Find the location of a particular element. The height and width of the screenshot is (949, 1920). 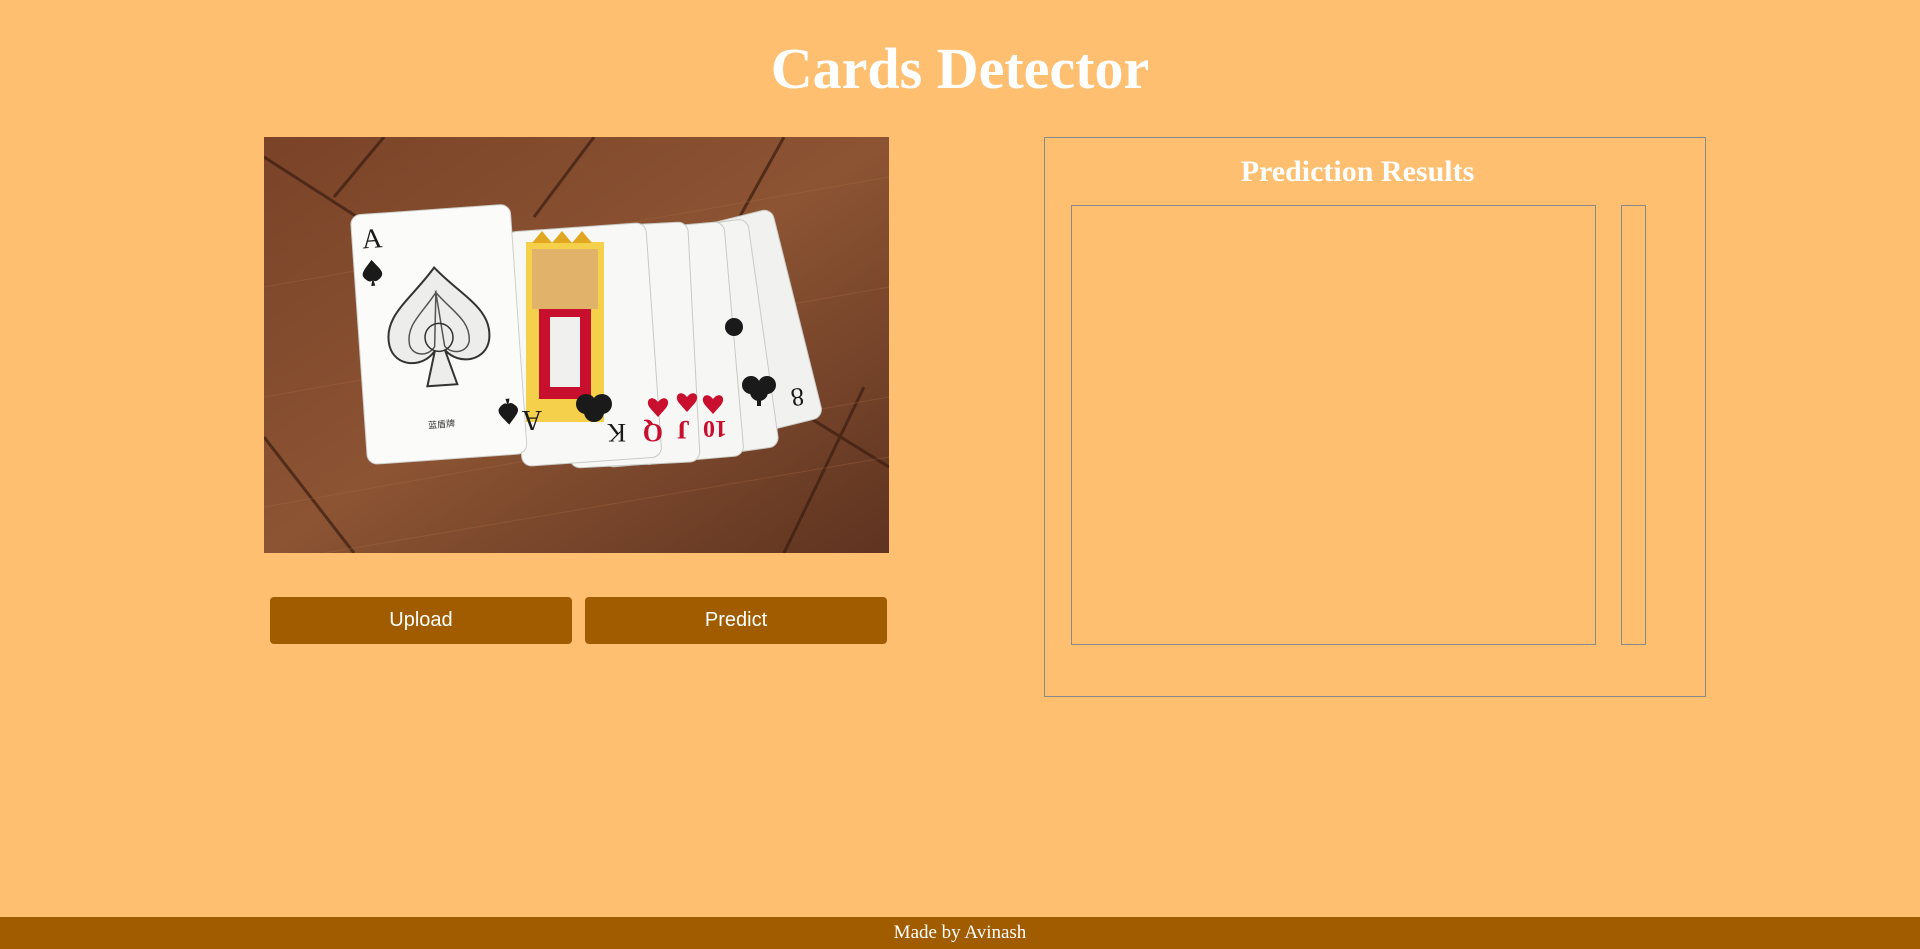

ten-rank: 10 is located at coordinates (715, 428).